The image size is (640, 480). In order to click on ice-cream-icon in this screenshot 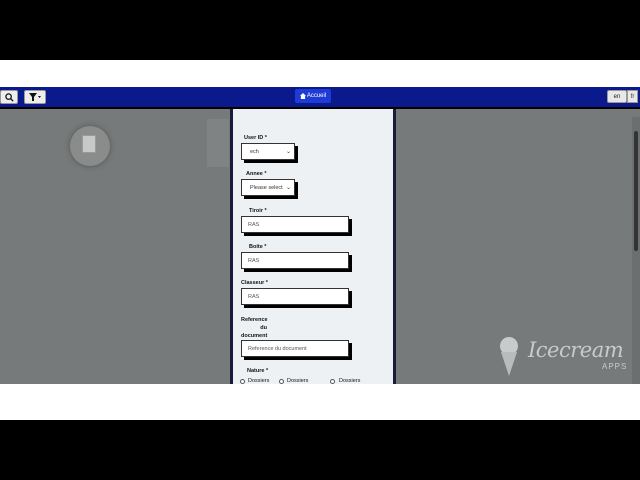, I will do `click(509, 356)`.